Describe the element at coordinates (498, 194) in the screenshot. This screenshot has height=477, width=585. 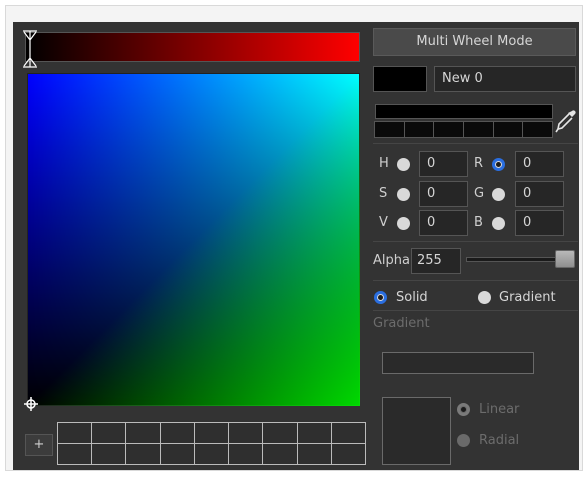
I see `g-radio` at that location.